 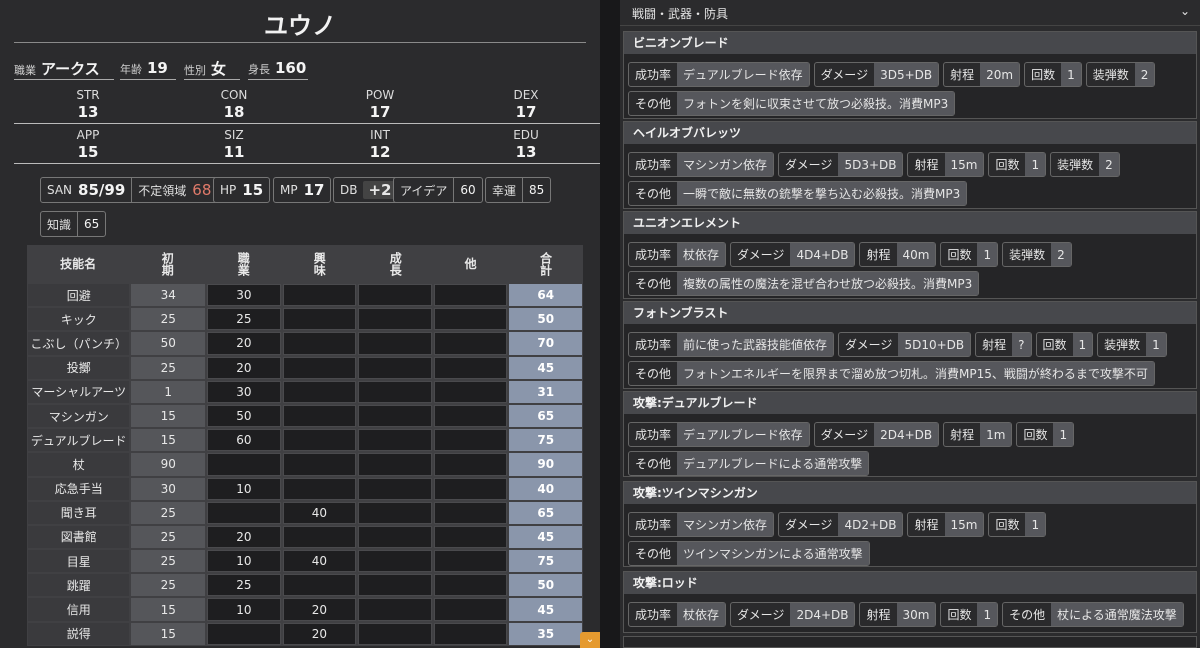 I want to click on stat-pow: POW 17, so click(x=380, y=106).